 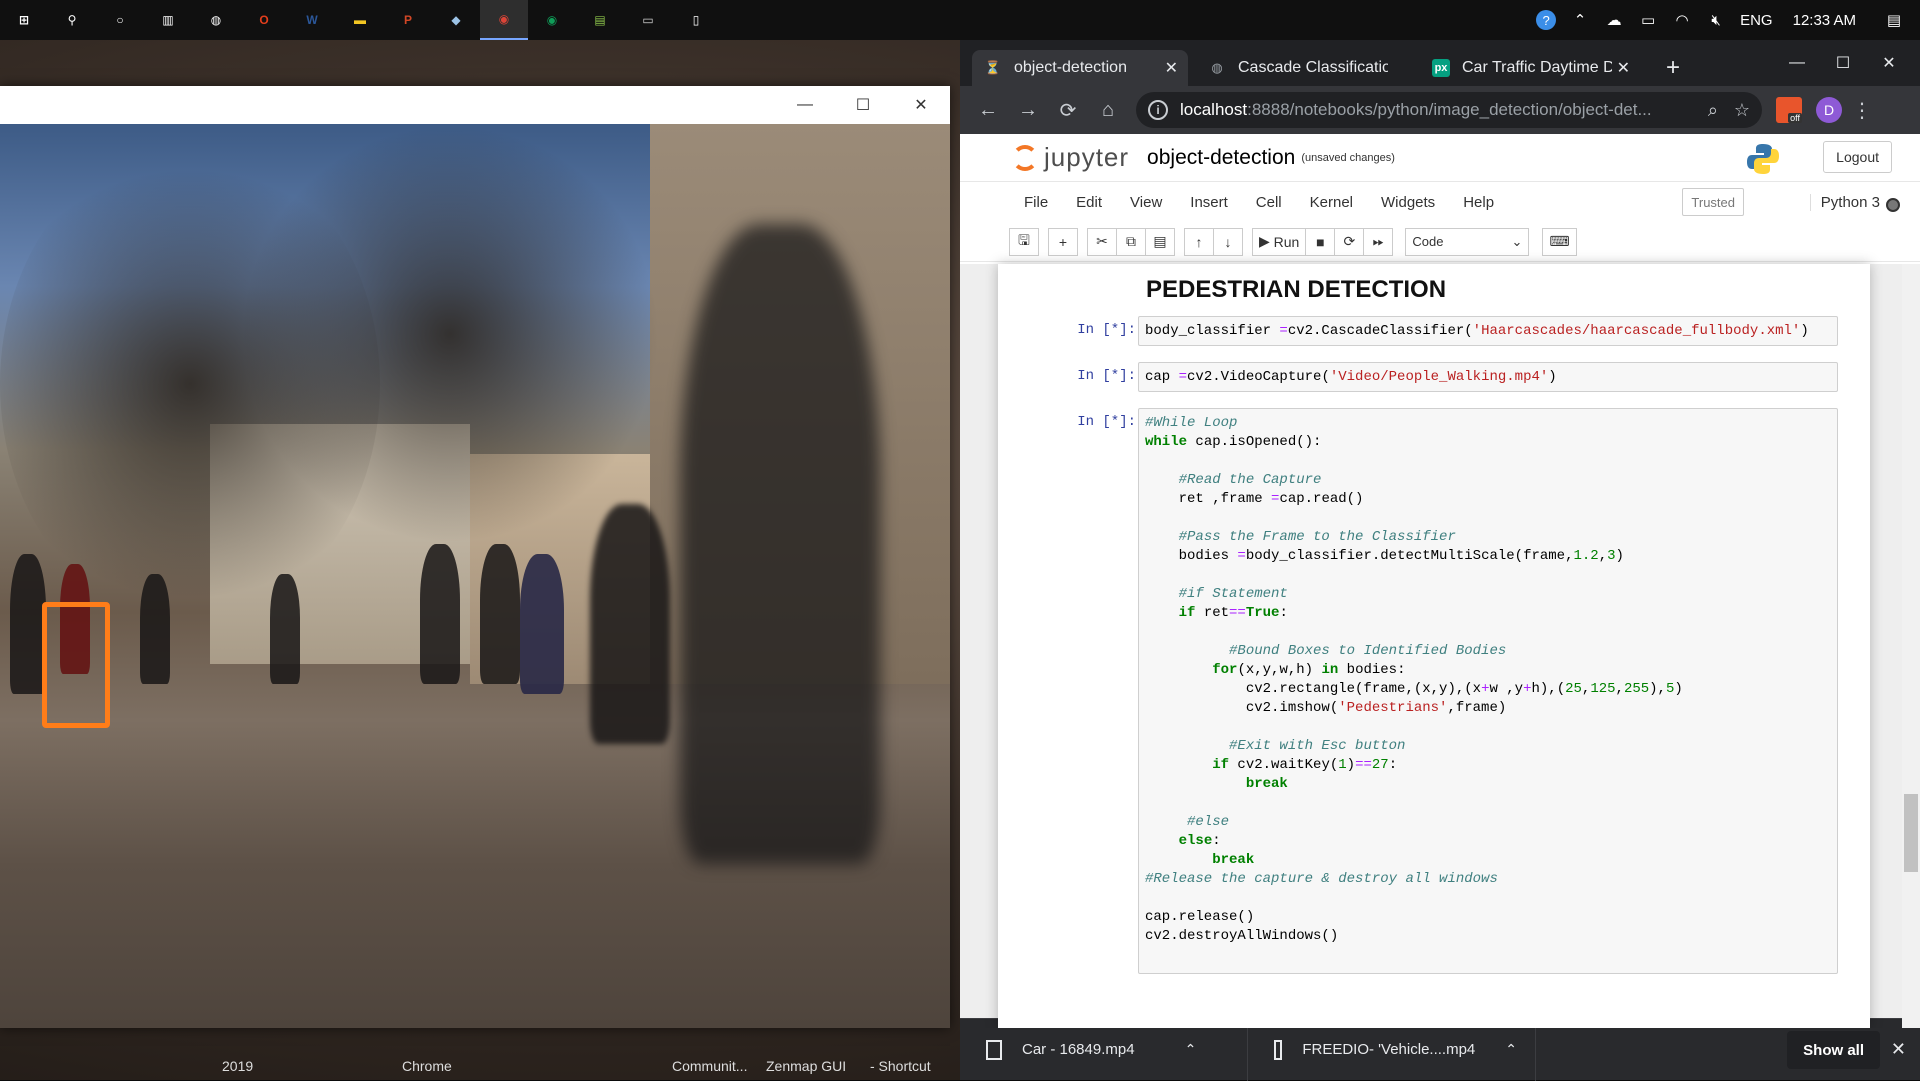 I want to click on notifications-icon: ▤, so click(x=1894, y=20).